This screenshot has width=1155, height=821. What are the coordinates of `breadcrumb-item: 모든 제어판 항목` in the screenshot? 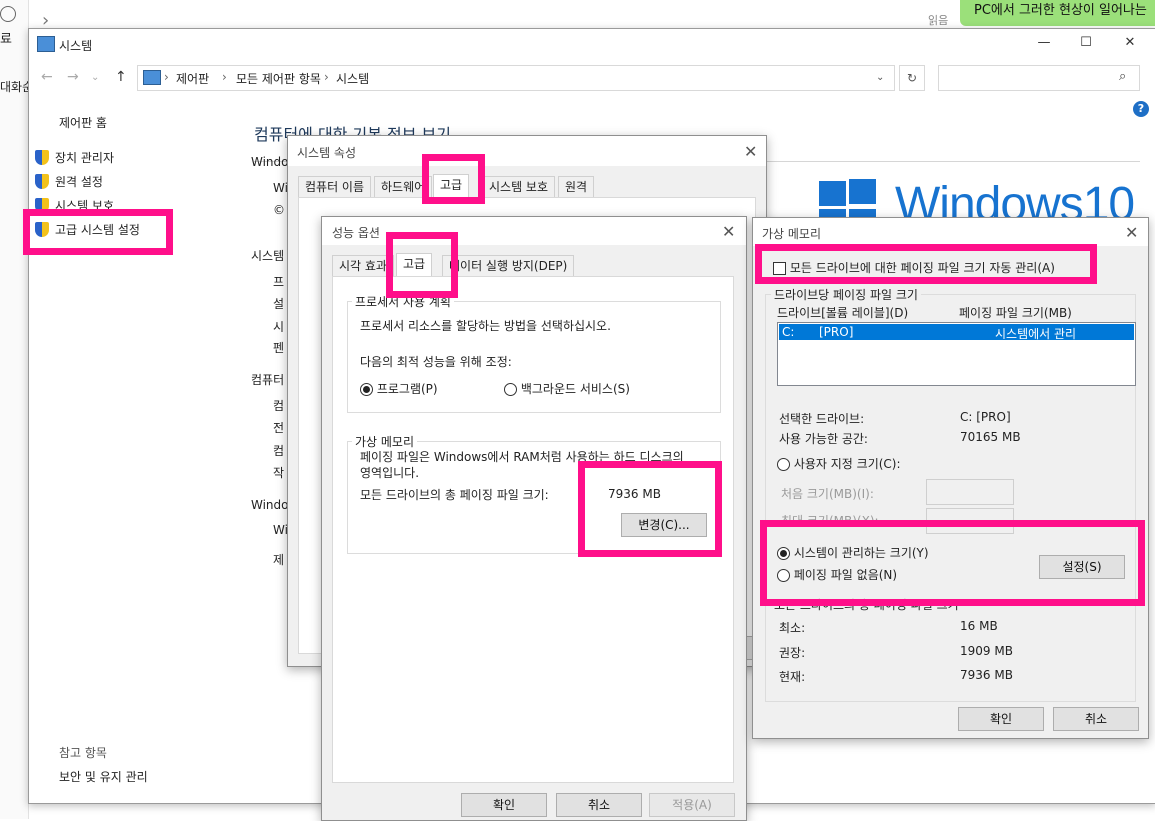 It's located at (278, 78).